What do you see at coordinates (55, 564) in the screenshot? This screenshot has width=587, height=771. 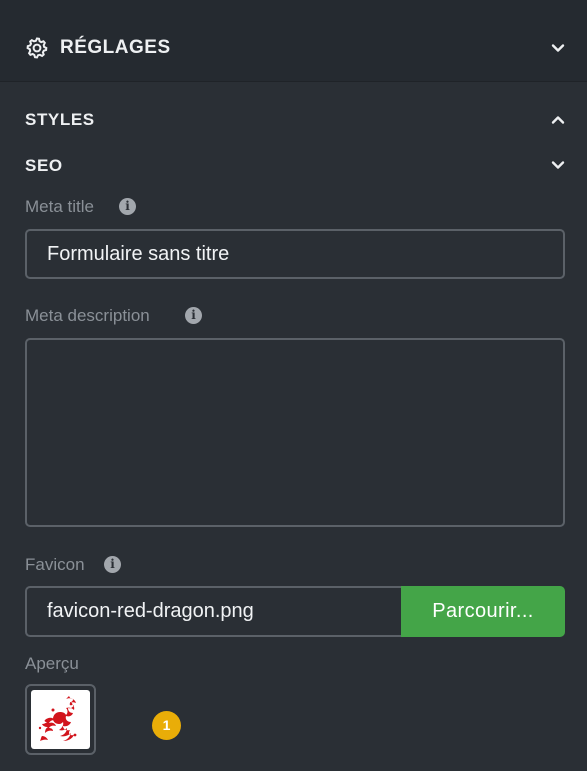 I see `favicon-label: Favicon` at bounding box center [55, 564].